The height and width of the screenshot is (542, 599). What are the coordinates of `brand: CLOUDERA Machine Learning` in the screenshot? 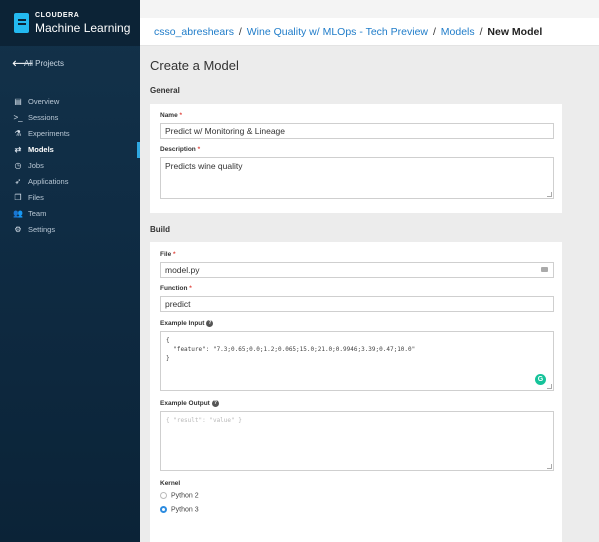 It's located at (70, 23).